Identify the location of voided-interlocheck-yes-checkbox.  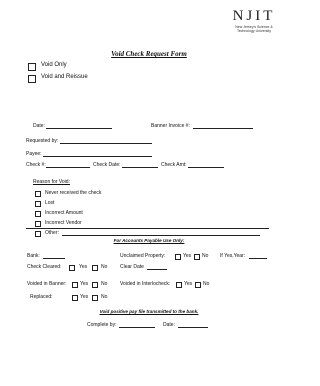
(179, 285).